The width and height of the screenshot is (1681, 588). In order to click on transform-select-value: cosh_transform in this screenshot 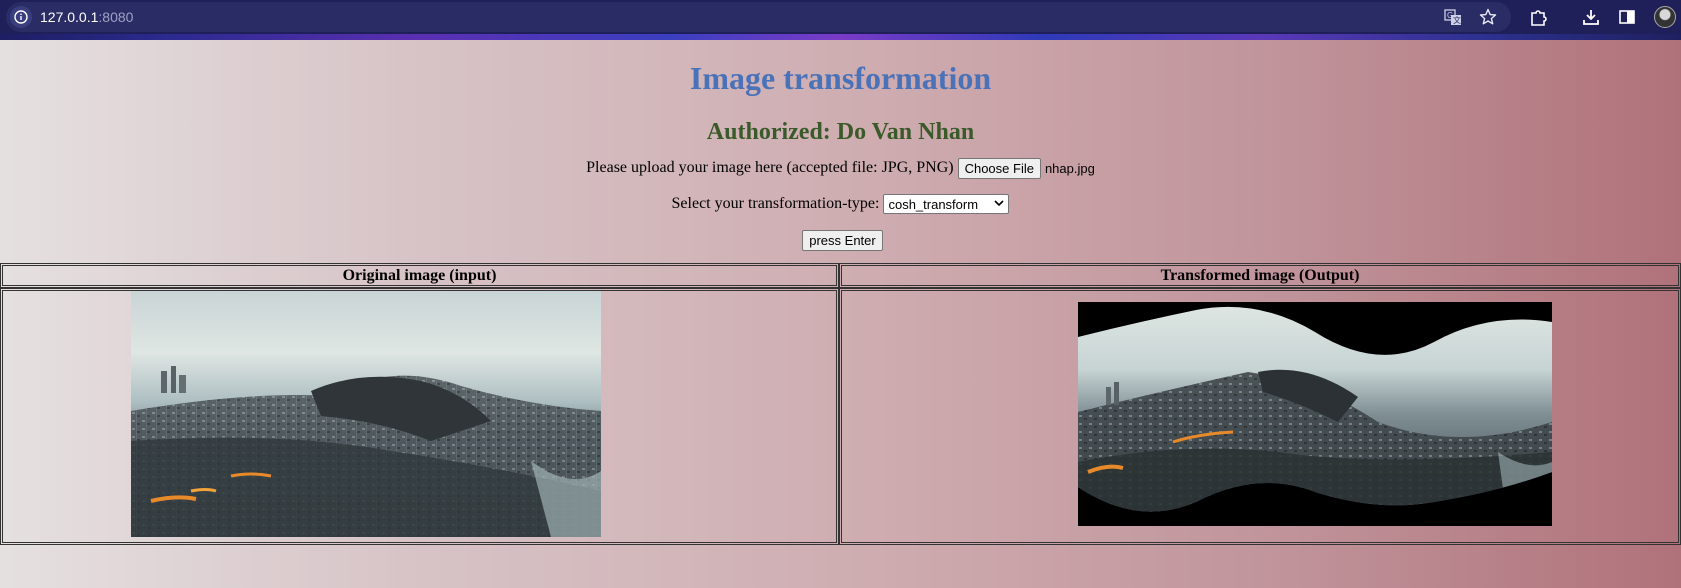, I will do `click(933, 204)`.